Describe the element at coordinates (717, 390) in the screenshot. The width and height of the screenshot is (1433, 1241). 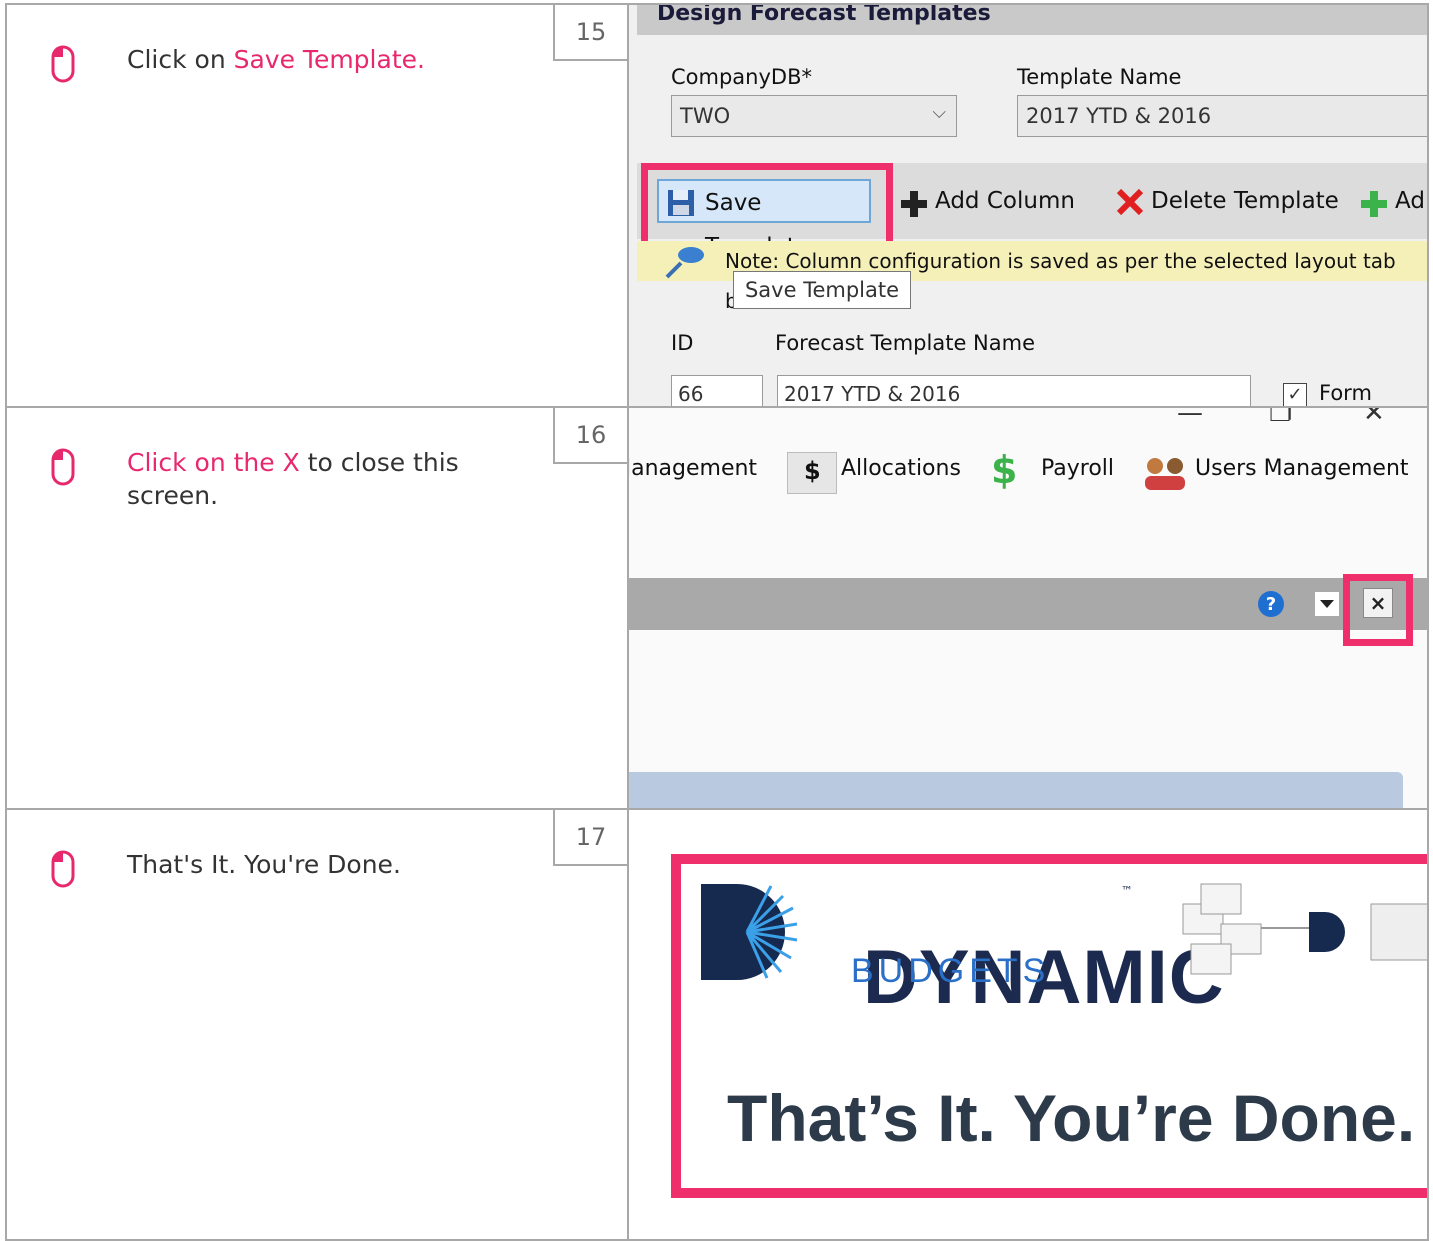
I see `id-field: 66` at that location.